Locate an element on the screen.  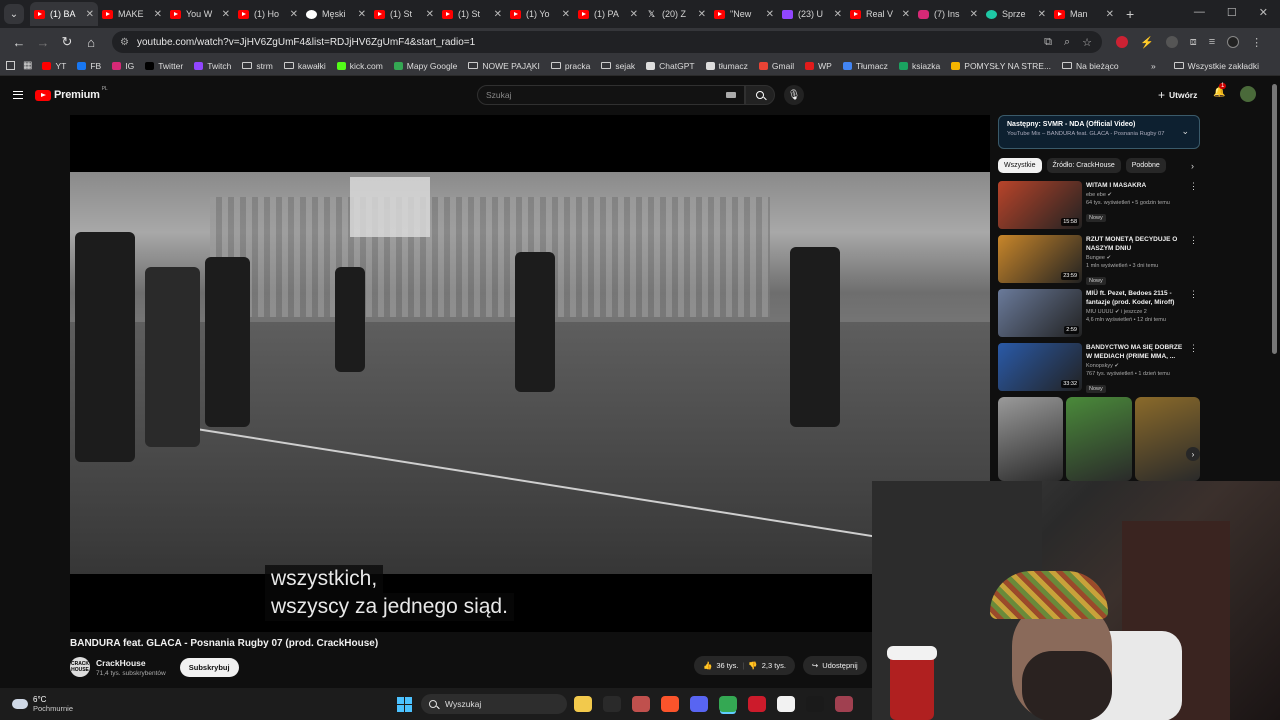
recommendation-title: RZUT MONETĄ DECYDUJE O NASZYM DNIU is located at coordinates (1135, 244).